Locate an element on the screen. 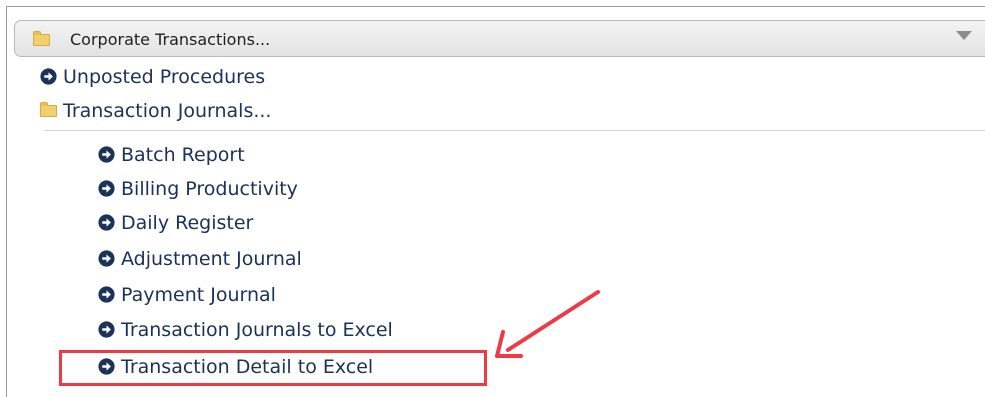  menu-item-payment-journal: Payment Journal is located at coordinates (187, 295).